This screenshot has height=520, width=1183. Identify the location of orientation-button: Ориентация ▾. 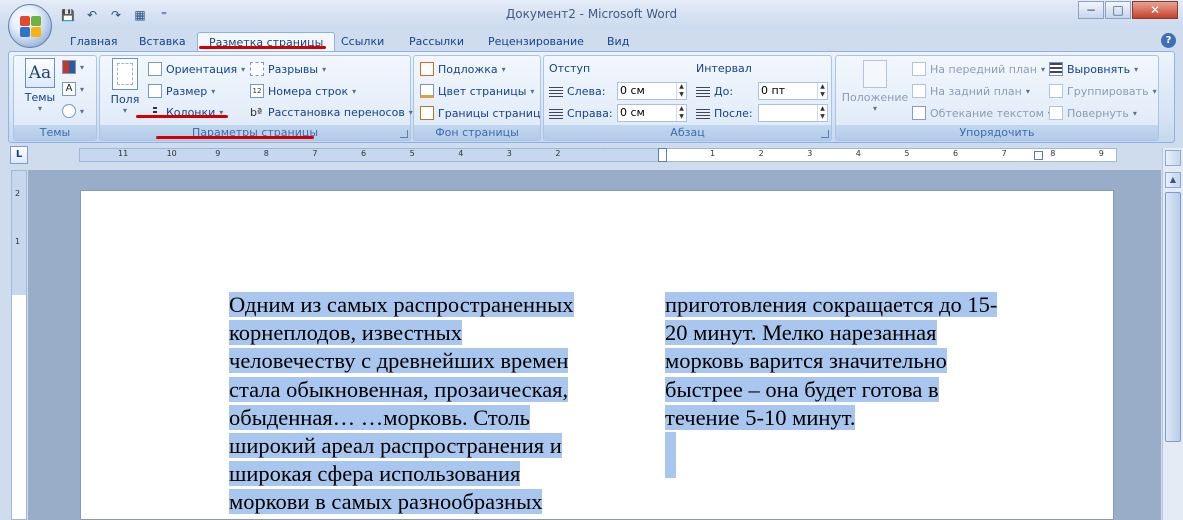
(196, 69).